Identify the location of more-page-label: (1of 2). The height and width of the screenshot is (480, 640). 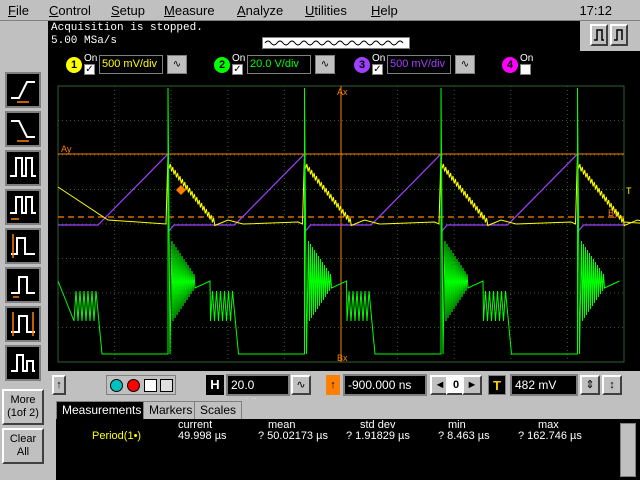
(23, 413).